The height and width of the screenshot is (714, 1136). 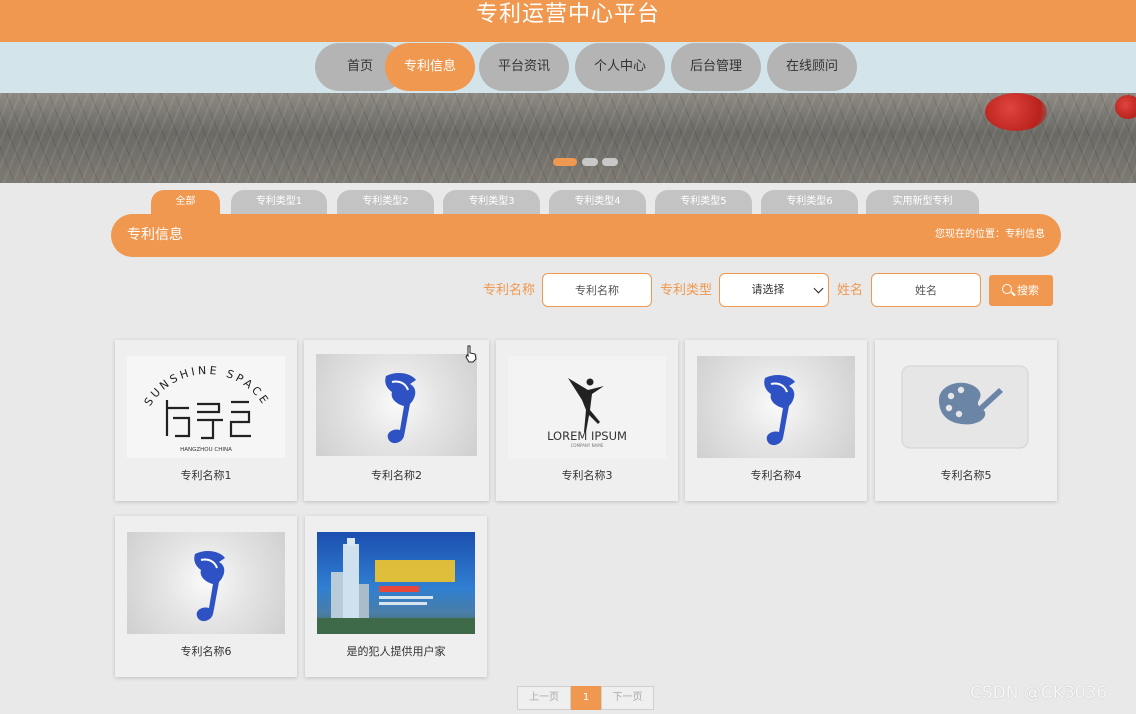 What do you see at coordinates (491, 203) in the screenshot?
I see `category-tab-type3: 专利类型3` at bounding box center [491, 203].